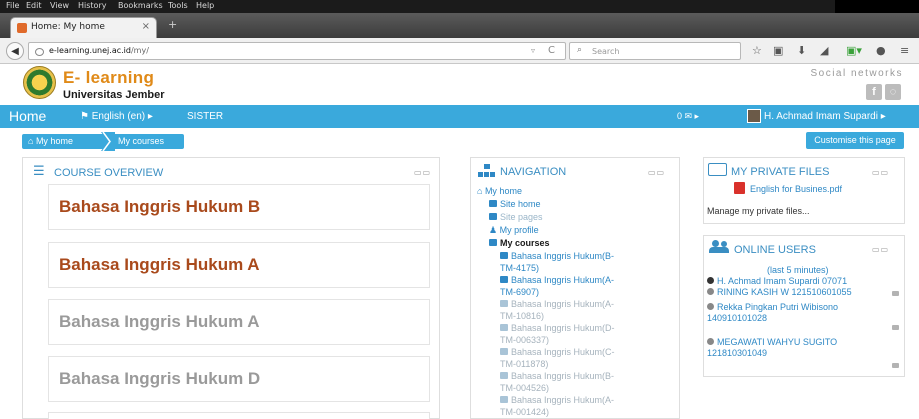  I want to click on online-user-name: RINING KASIH W 121510601055, so click(784, 292).